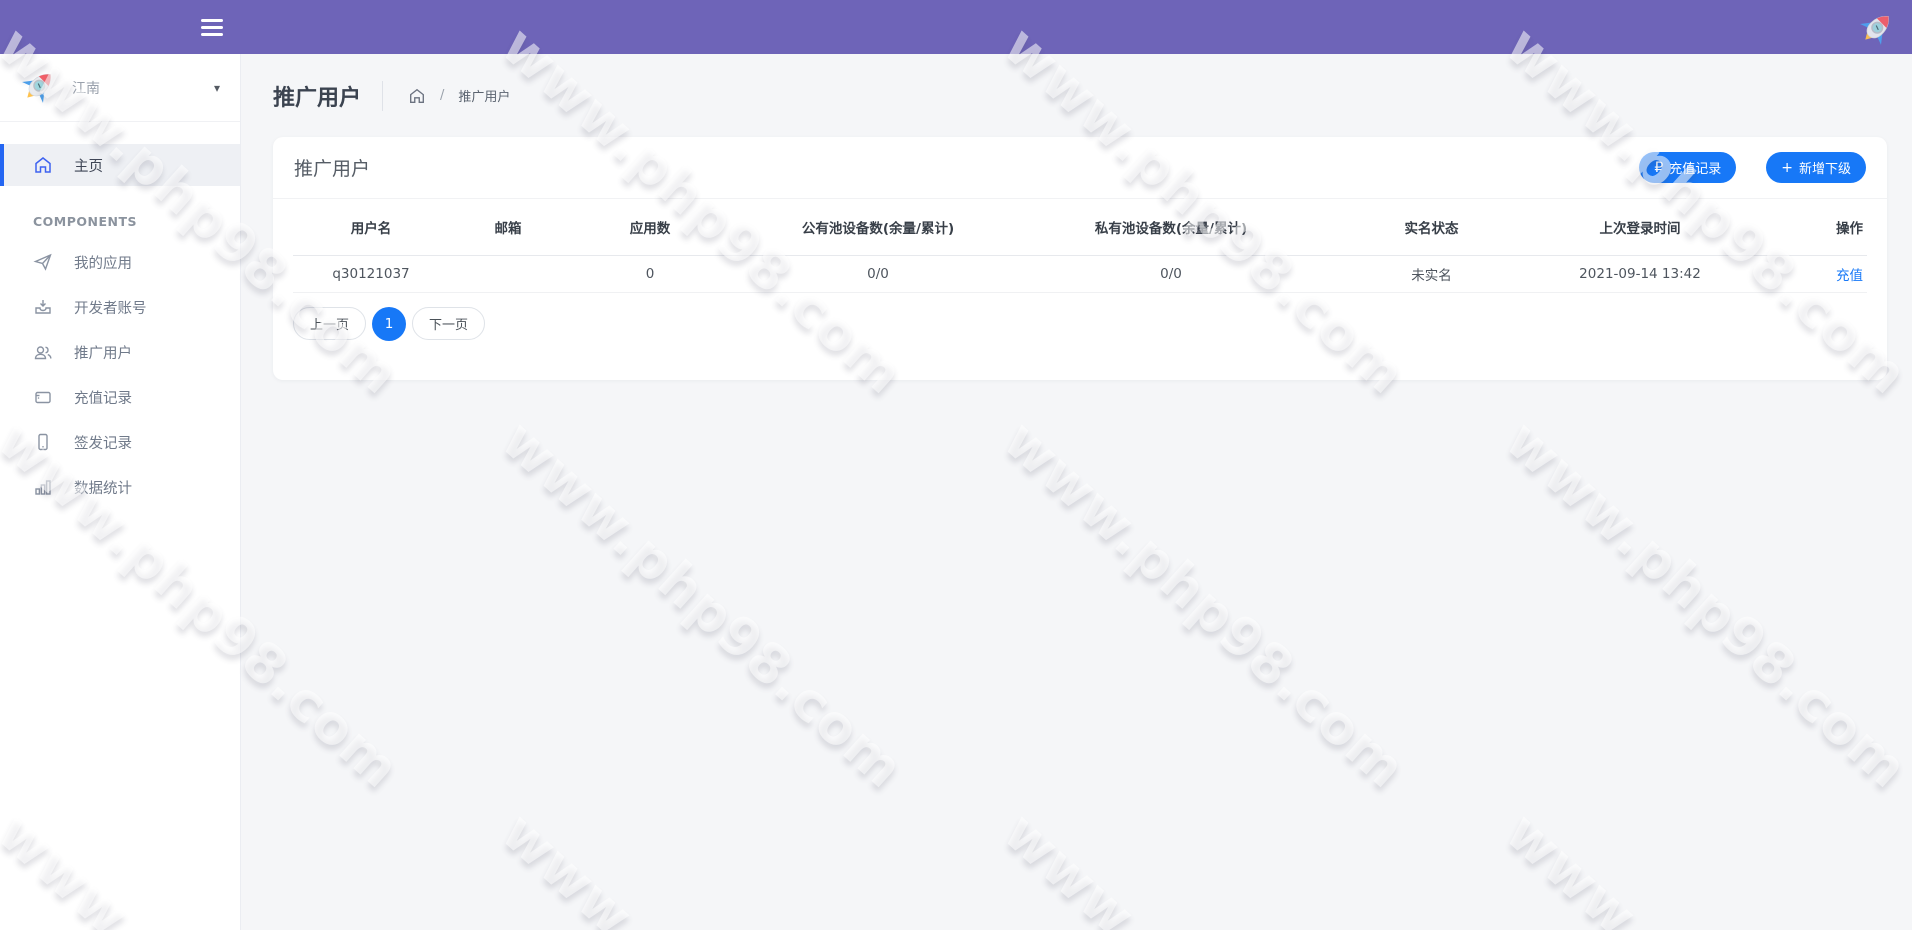 The image size is (1912, 930). Describe the element at coordinates (103, 263) in the screenshot. I see `sidebar-item-label: 我的应用` at that location.